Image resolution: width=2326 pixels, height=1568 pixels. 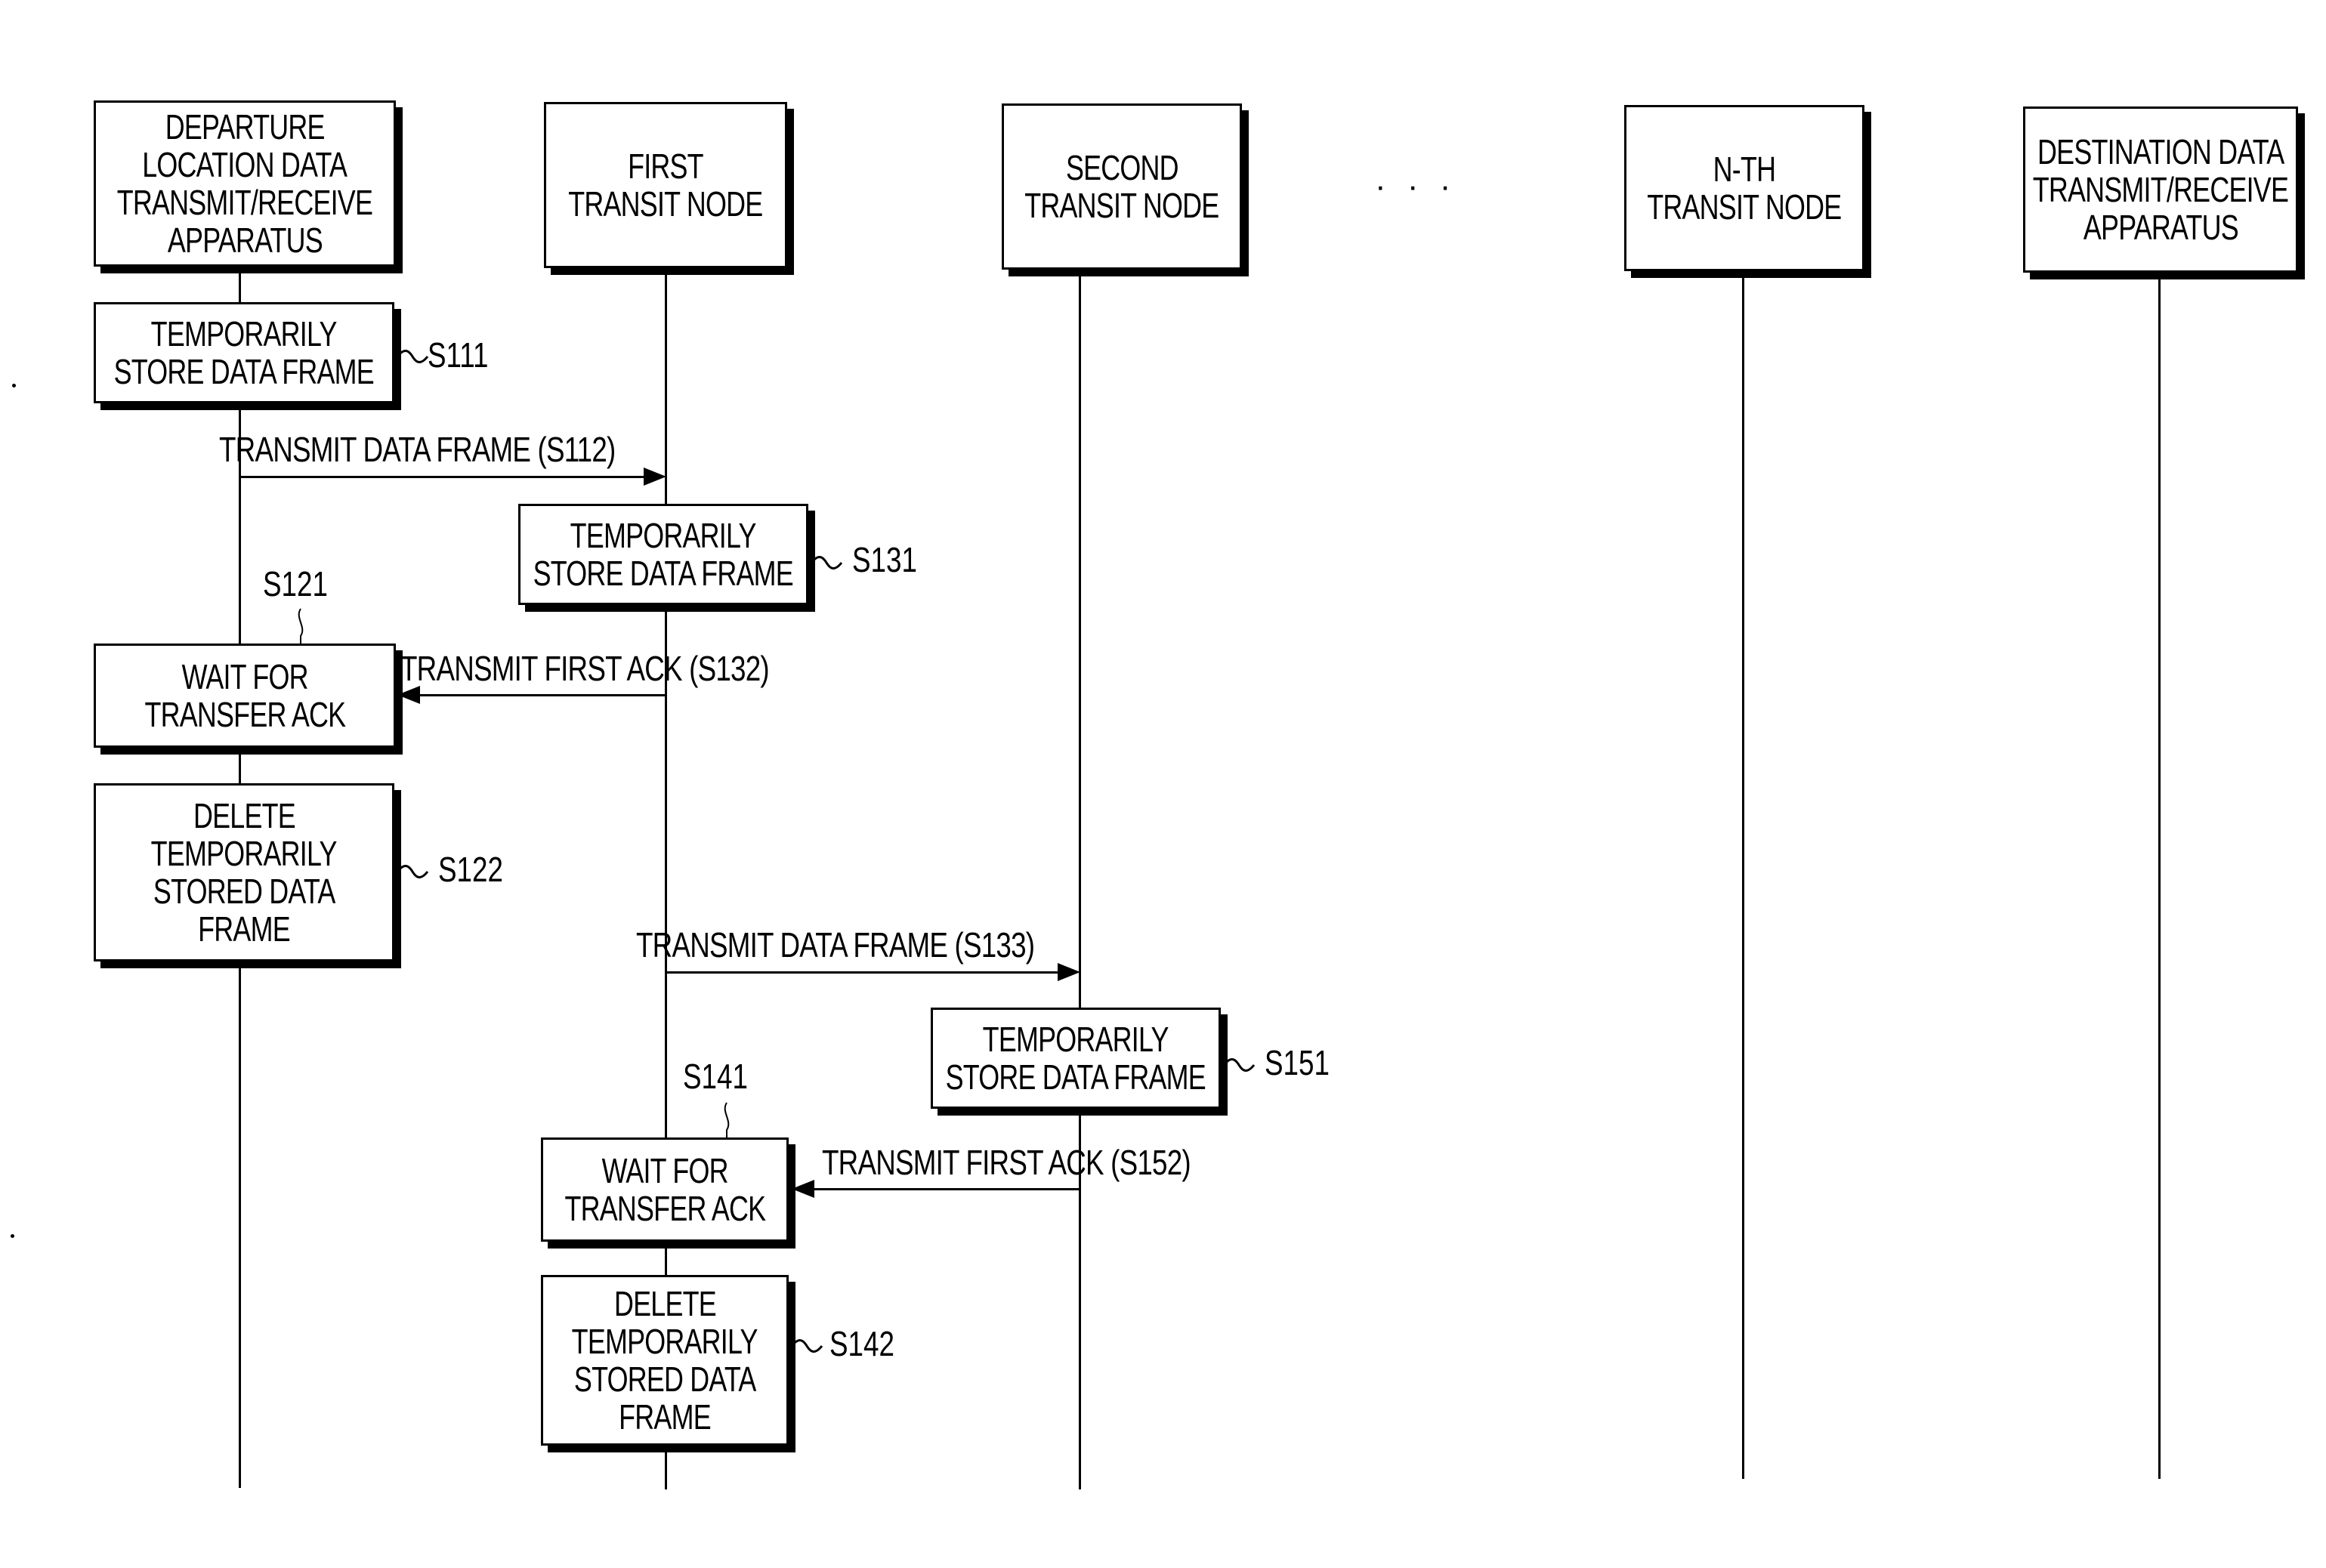 I want to click on lifeline-second-transit-node, so click(x=1080, y=881).